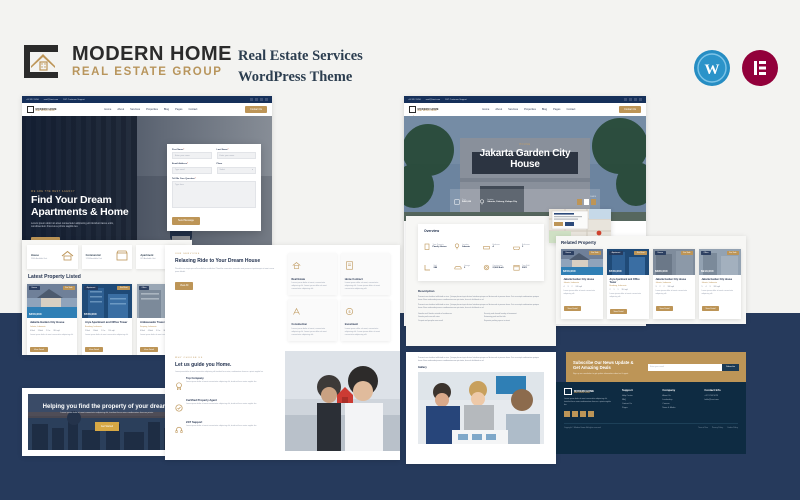  What do you see at coordinates (236, 170) in the screenshot?
I see `select-place: Select ▾` at bounding box center [236, 170].